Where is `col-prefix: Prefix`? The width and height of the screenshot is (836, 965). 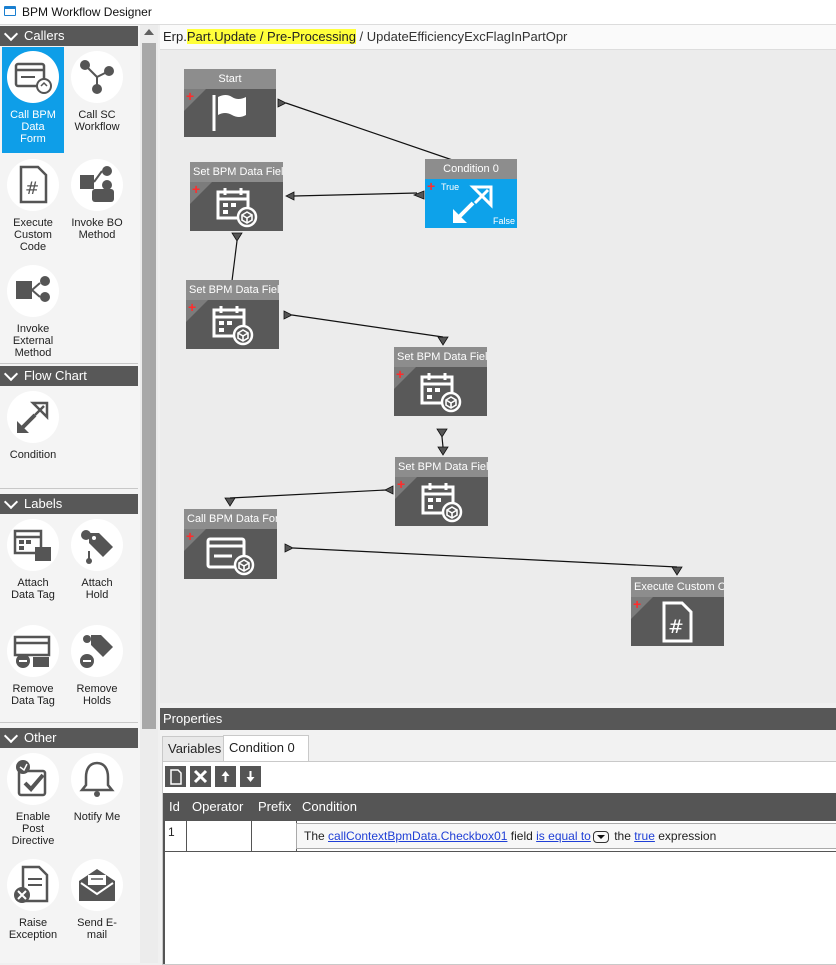 col-prefix: Prefix is located at coordinates (275, 806).